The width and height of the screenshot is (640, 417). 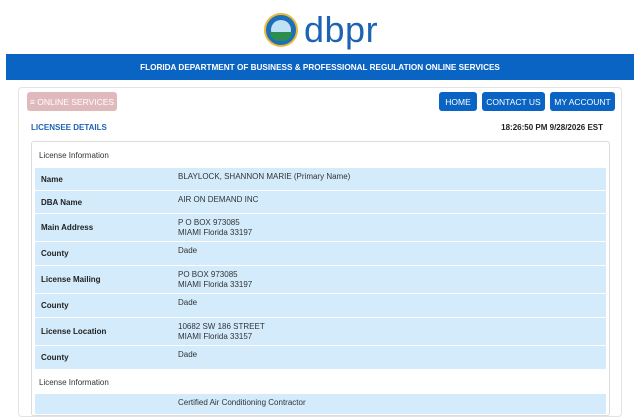 I want to click on dbpr-logo: dbpr, so click(x=321, y=30).